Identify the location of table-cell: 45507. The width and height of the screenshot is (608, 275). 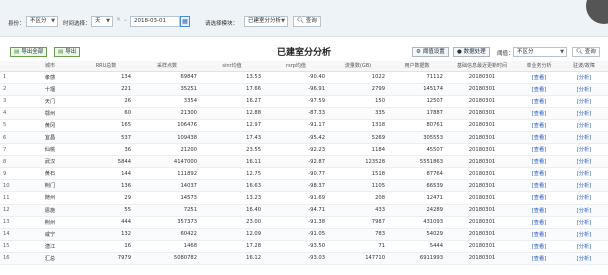
(417, 150).